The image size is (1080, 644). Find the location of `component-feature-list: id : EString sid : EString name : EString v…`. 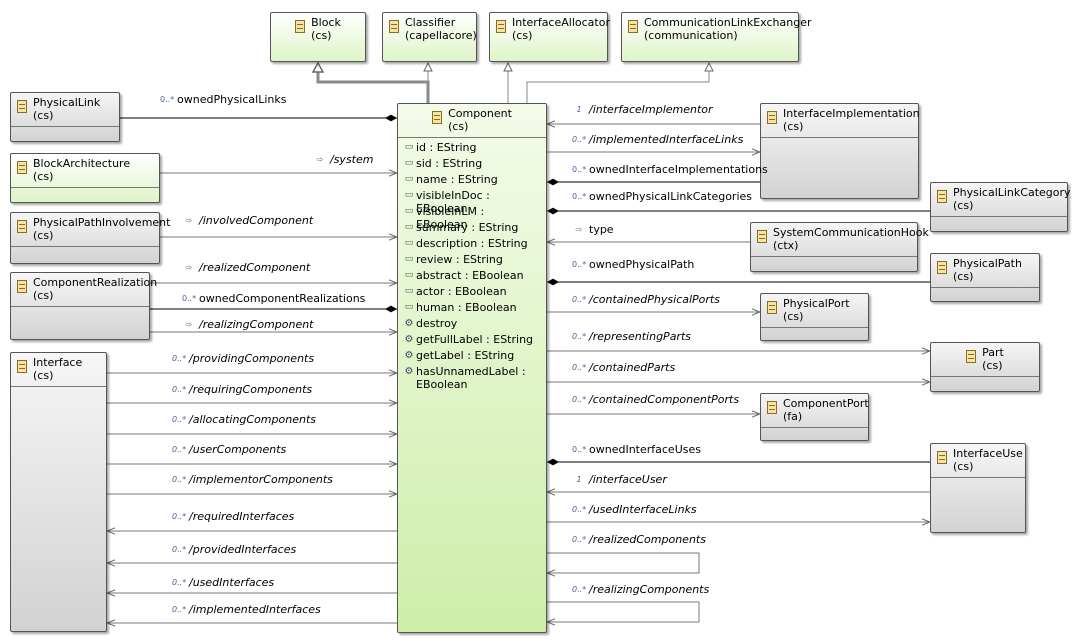

component-feature-list: id : EString sid : EString name : EString v… is located at coordinates (472, 266).